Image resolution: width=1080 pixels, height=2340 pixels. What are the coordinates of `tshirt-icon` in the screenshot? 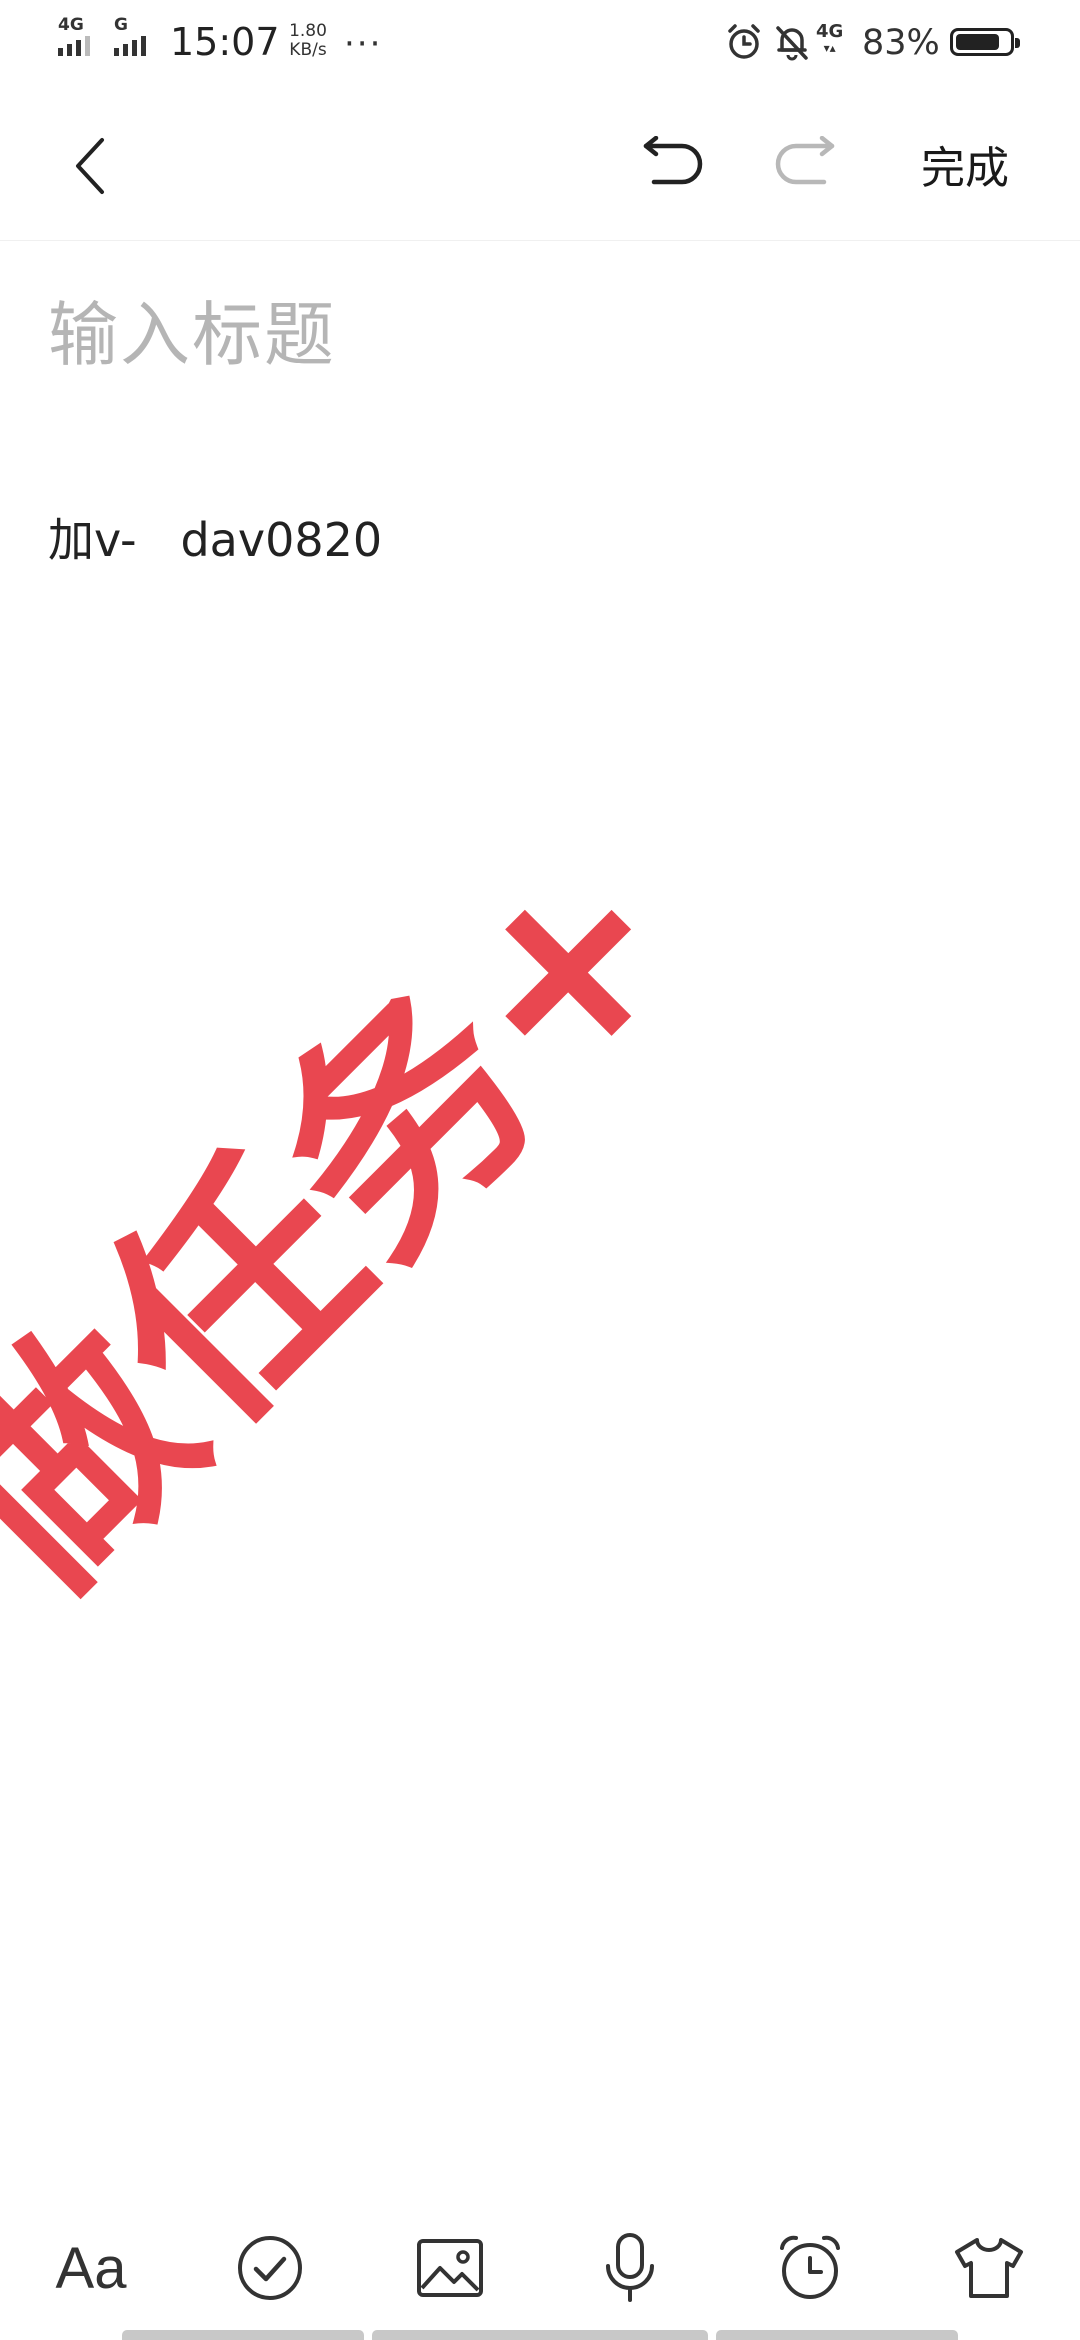 It's located at (989, 2268).